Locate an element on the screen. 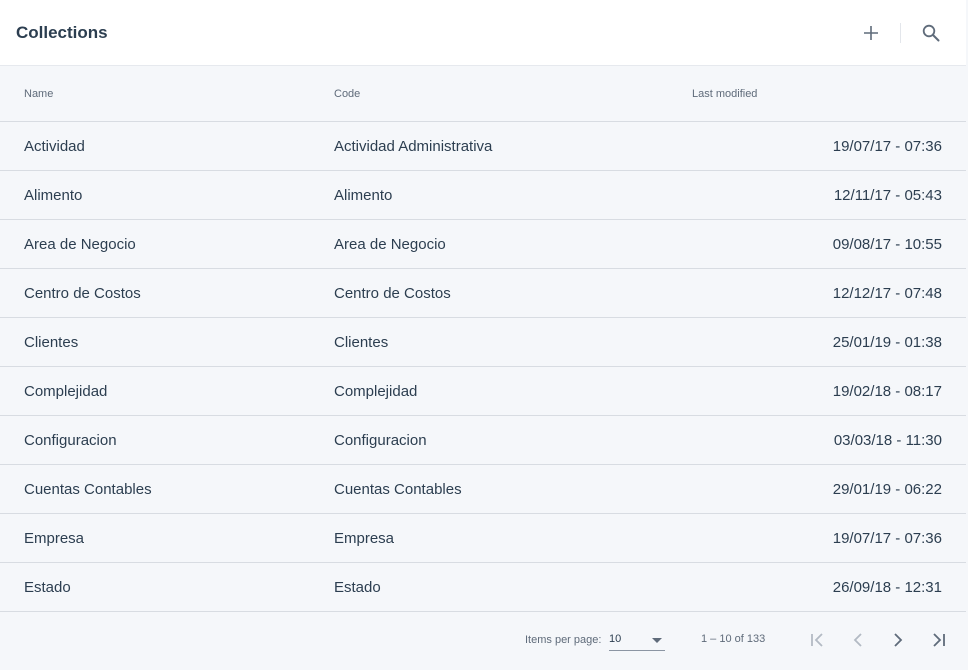  toolbar-divider is located at coordinates (900, 33).